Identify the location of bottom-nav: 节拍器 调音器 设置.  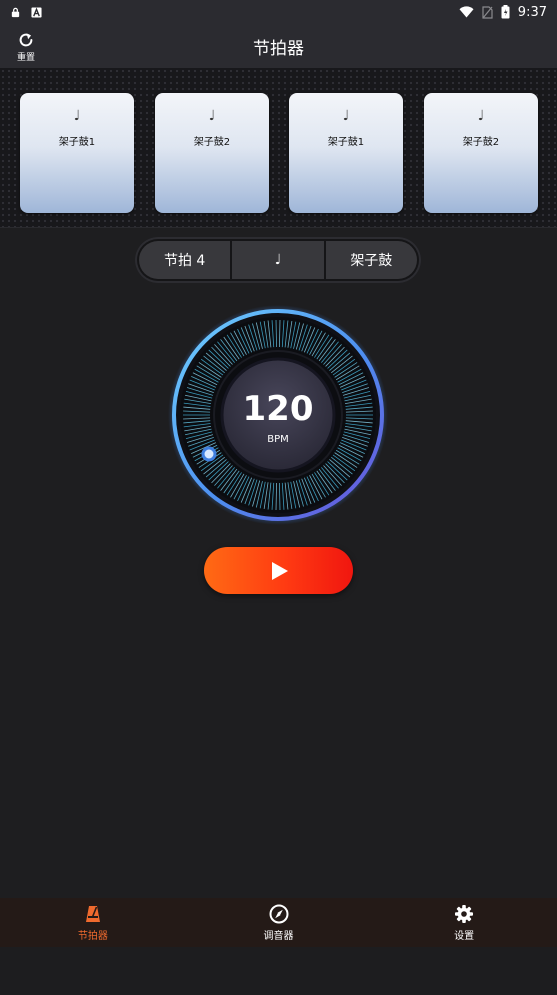
(278, 922).